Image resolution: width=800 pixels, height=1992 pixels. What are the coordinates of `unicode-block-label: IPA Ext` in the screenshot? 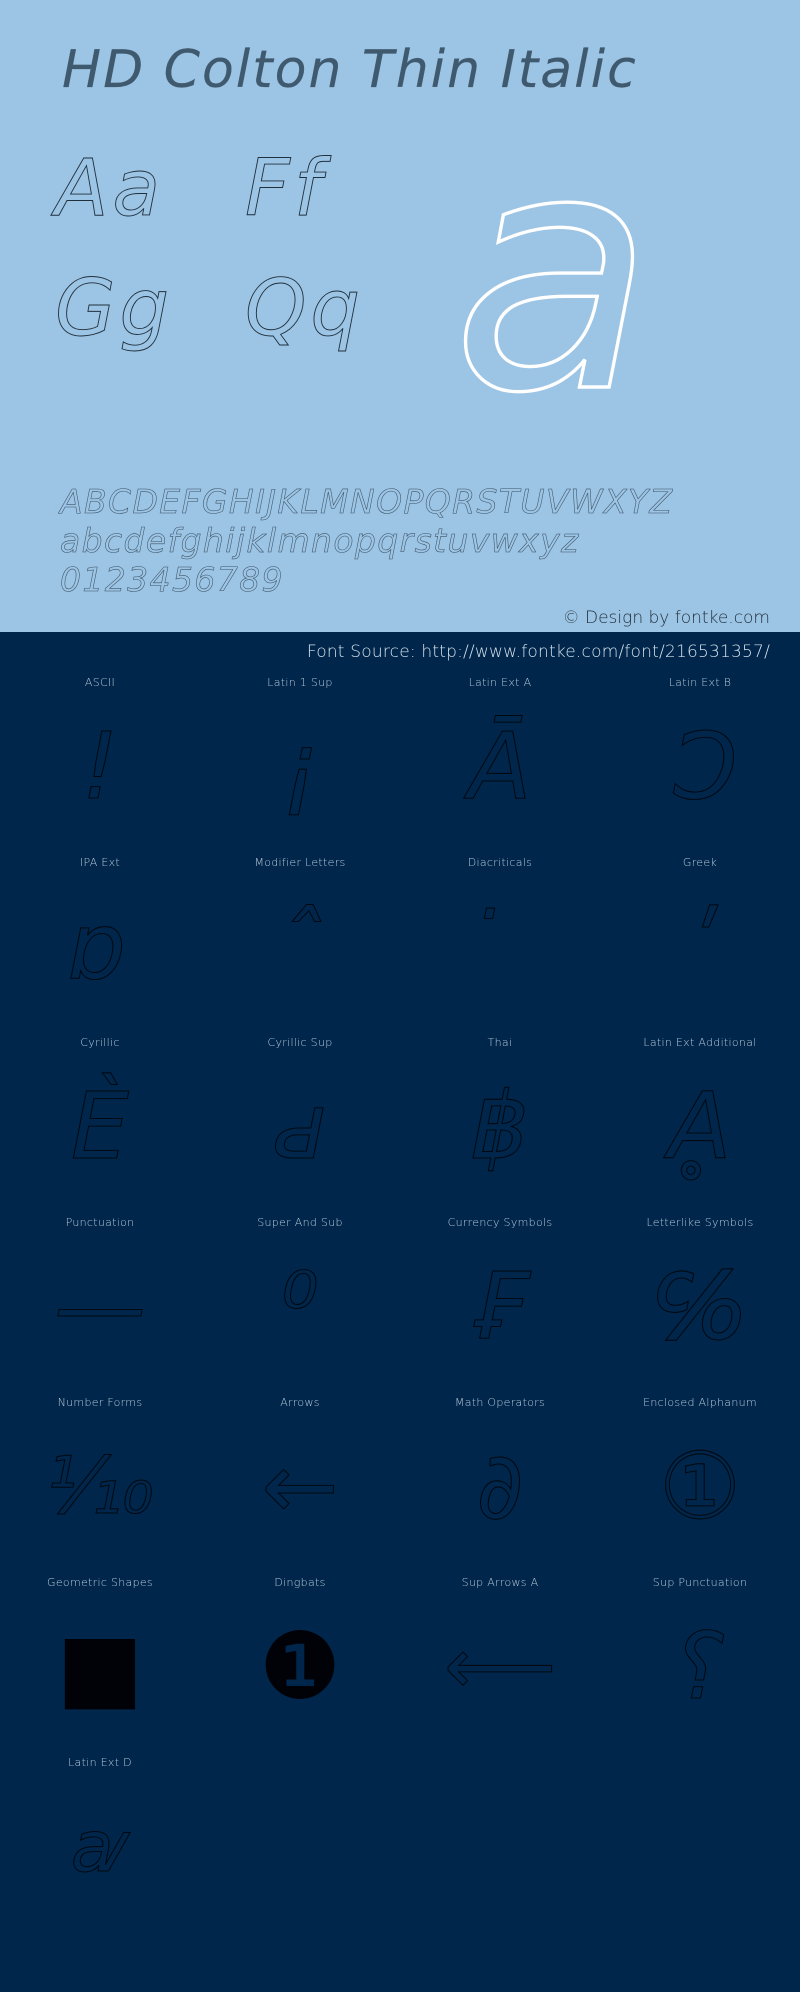 It's located at (100, 862).